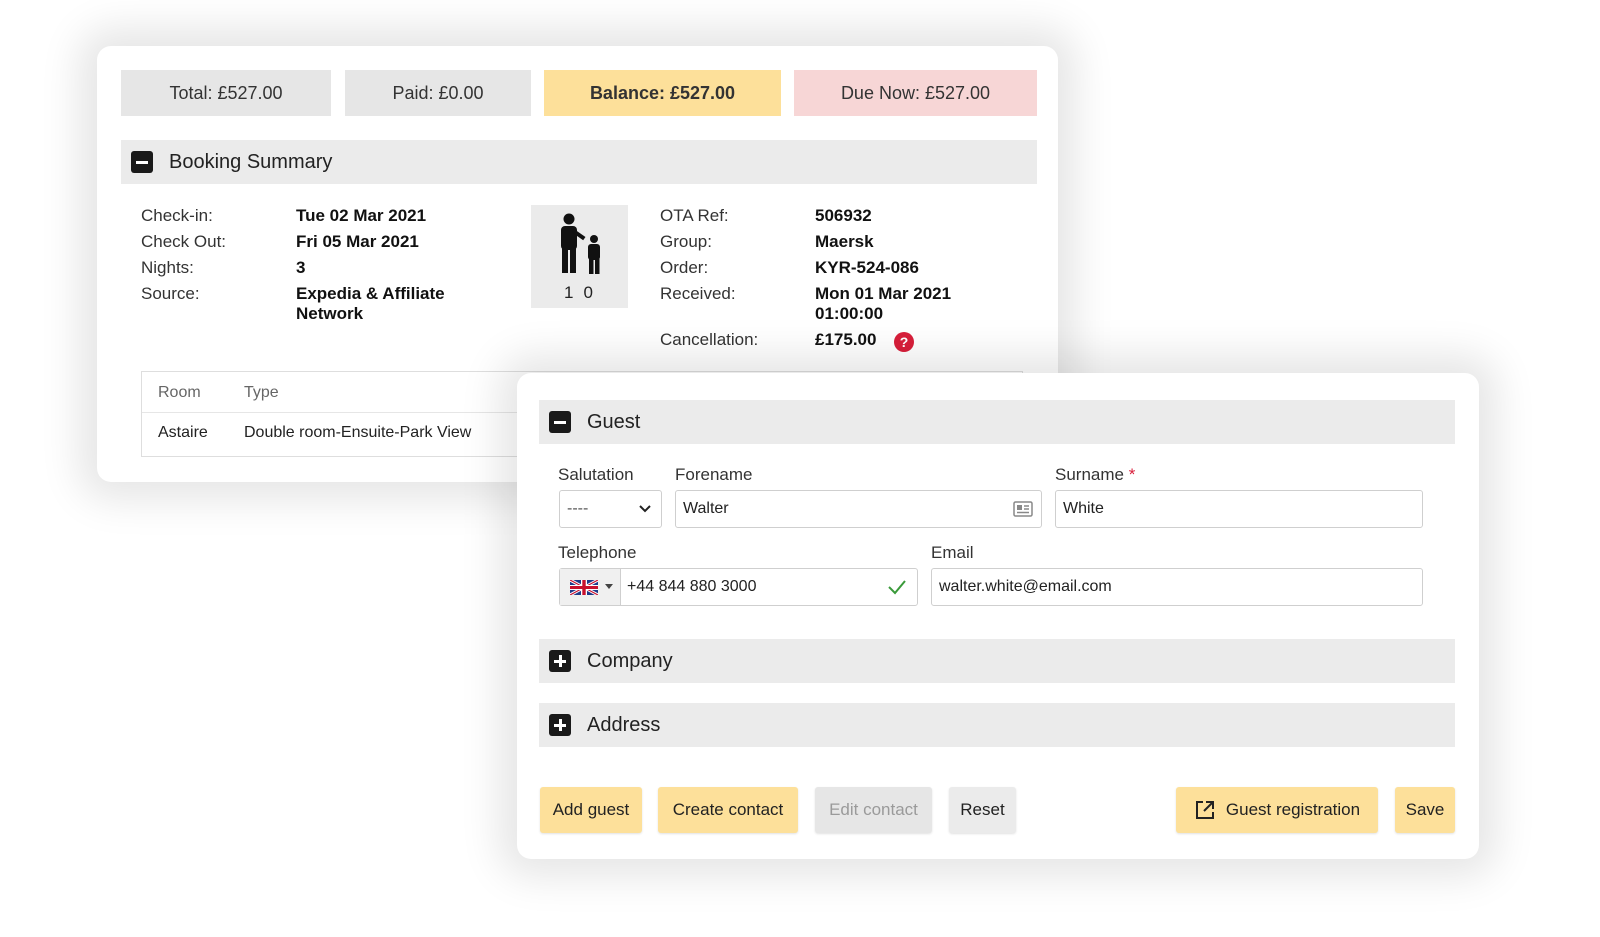  I want to click on salutation-value: ----, so click(578, 508).